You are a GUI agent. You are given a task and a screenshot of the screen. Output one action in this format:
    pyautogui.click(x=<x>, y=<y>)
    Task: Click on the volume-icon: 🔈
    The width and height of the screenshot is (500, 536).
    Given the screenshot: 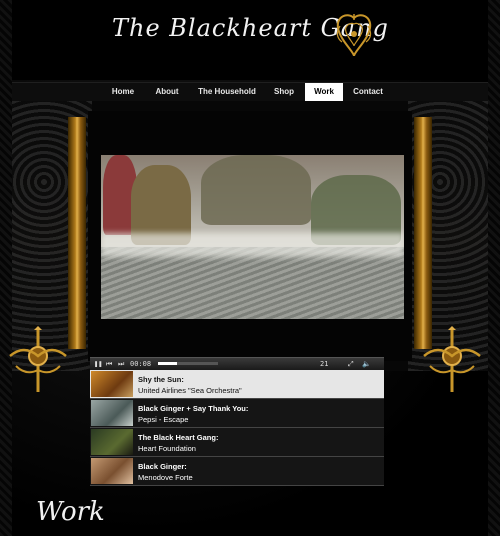 What is the action you would take?
    pyautogui.click(x=366, y=364)
    